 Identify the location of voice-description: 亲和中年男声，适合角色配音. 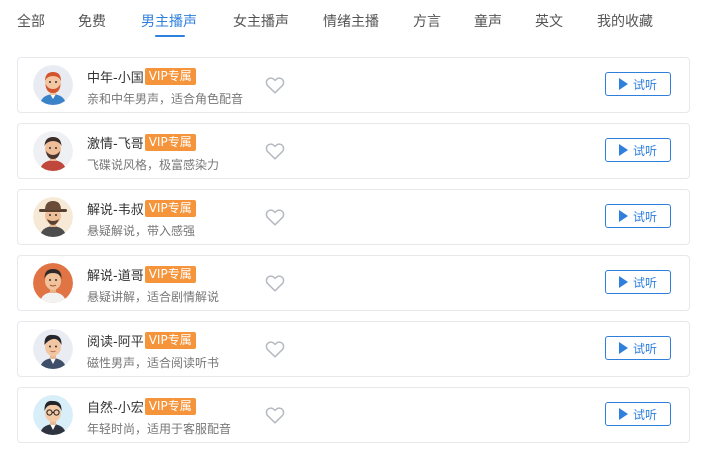
(165, 99).